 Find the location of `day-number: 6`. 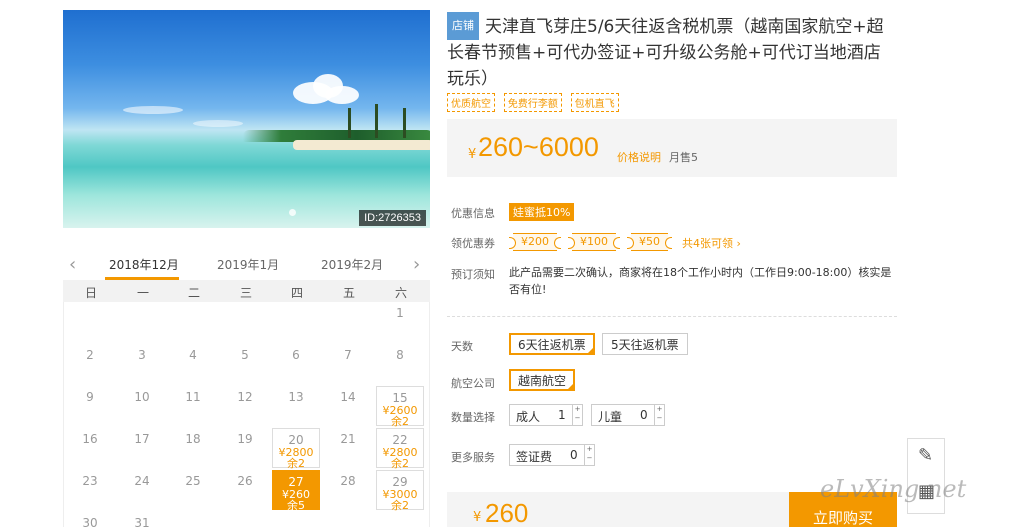

day-number: 6 is located at coordinates (296, 355).